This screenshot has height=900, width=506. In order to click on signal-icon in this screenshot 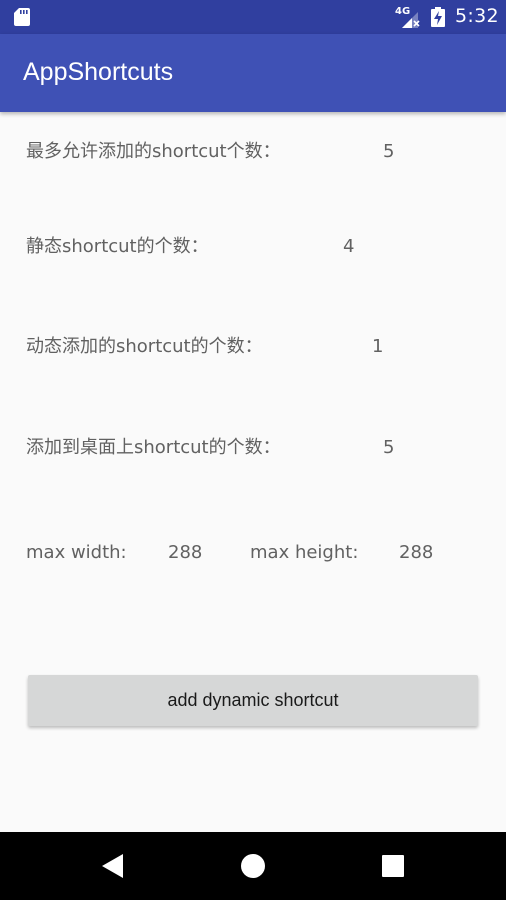, I will do `click(411, 20)`.